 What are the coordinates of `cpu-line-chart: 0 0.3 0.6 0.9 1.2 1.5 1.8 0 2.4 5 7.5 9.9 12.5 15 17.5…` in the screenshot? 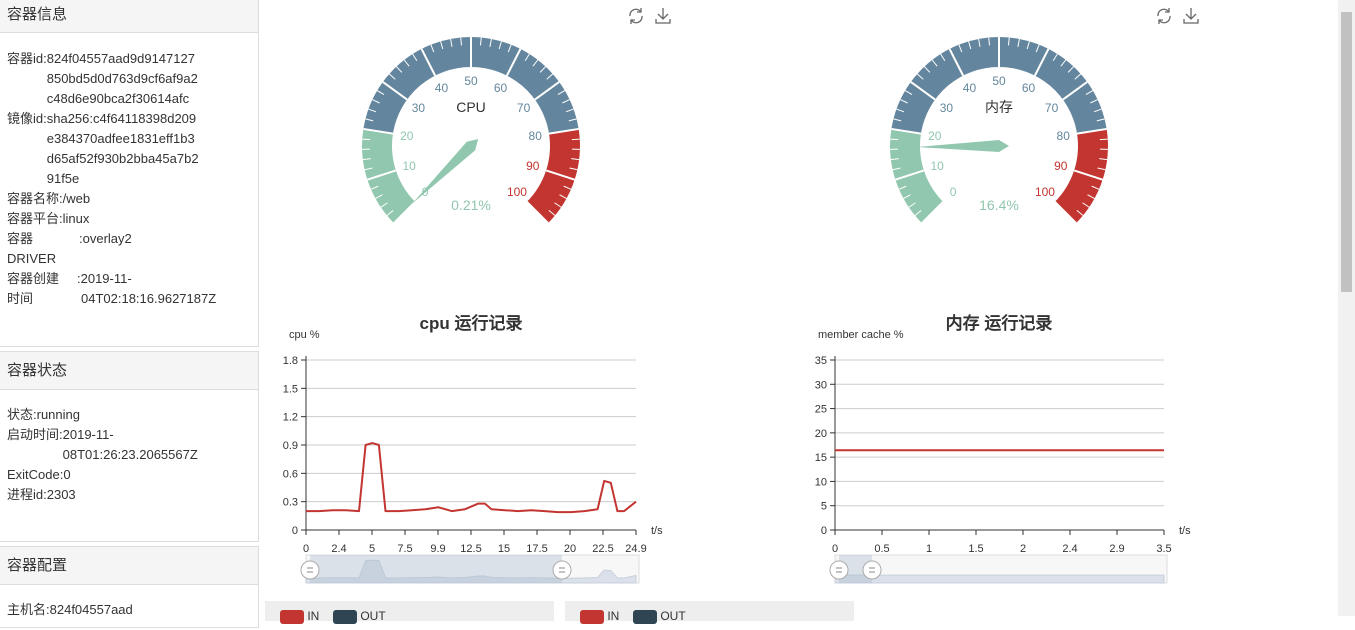 It's located at (473, 456).